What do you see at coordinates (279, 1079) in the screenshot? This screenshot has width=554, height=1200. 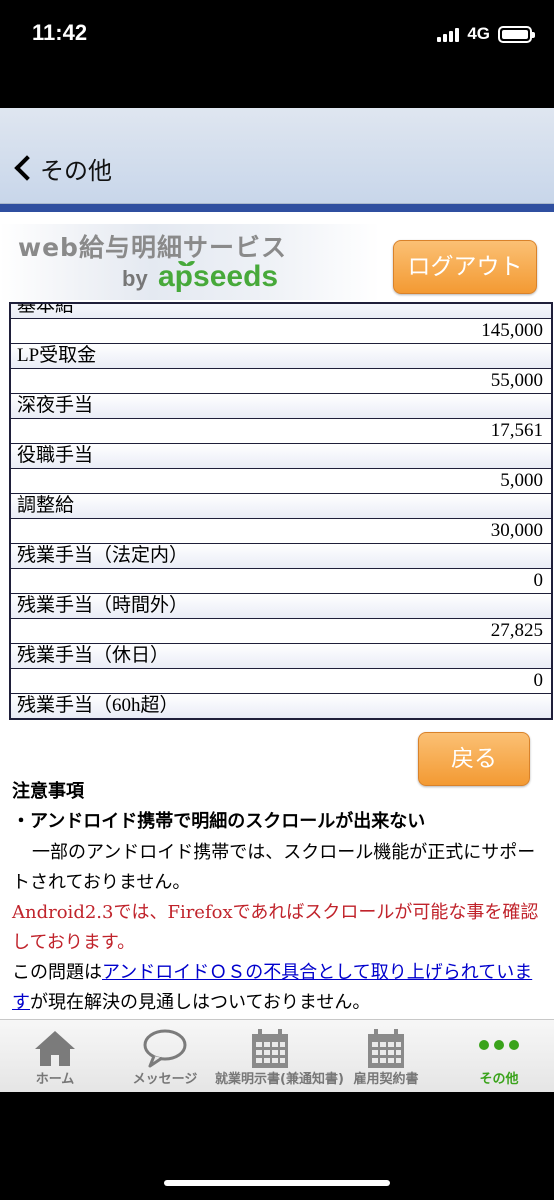 I see `tab-label: 就業明示書(兼通知書)` at bounding box center [279, 1079].